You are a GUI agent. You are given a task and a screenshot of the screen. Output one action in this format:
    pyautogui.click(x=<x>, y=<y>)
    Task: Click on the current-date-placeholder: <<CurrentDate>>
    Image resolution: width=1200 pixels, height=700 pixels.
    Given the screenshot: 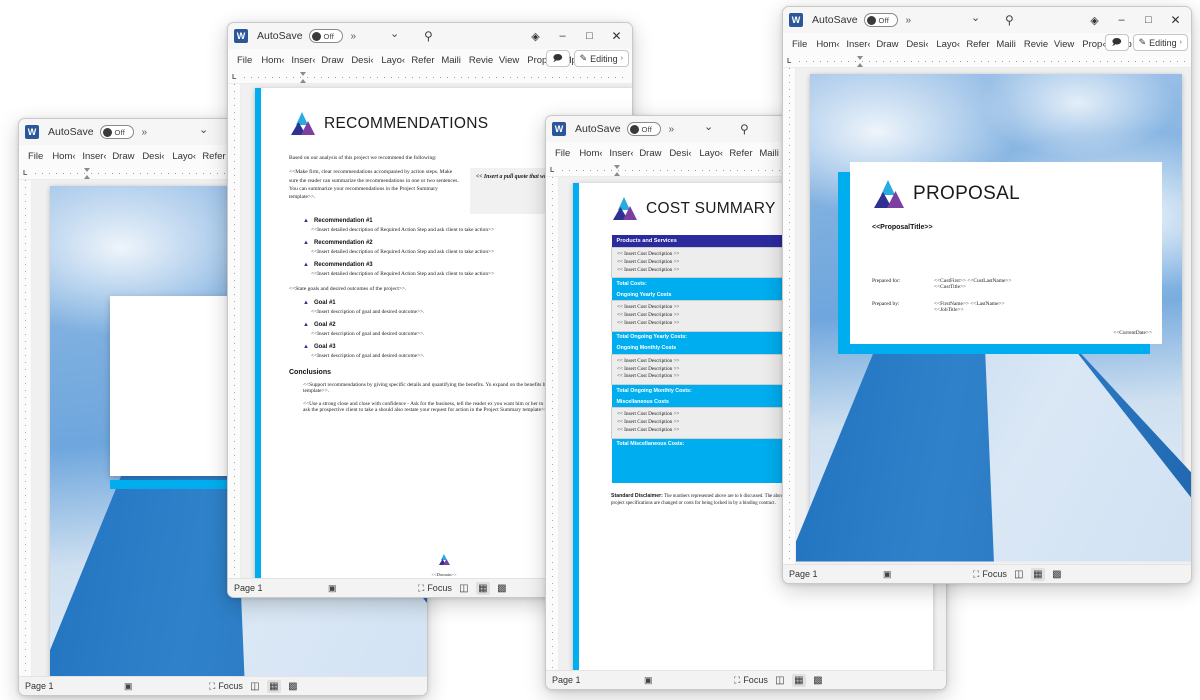 What is the action you would take?
    pyautogui.click(x=1132, y=333)
    